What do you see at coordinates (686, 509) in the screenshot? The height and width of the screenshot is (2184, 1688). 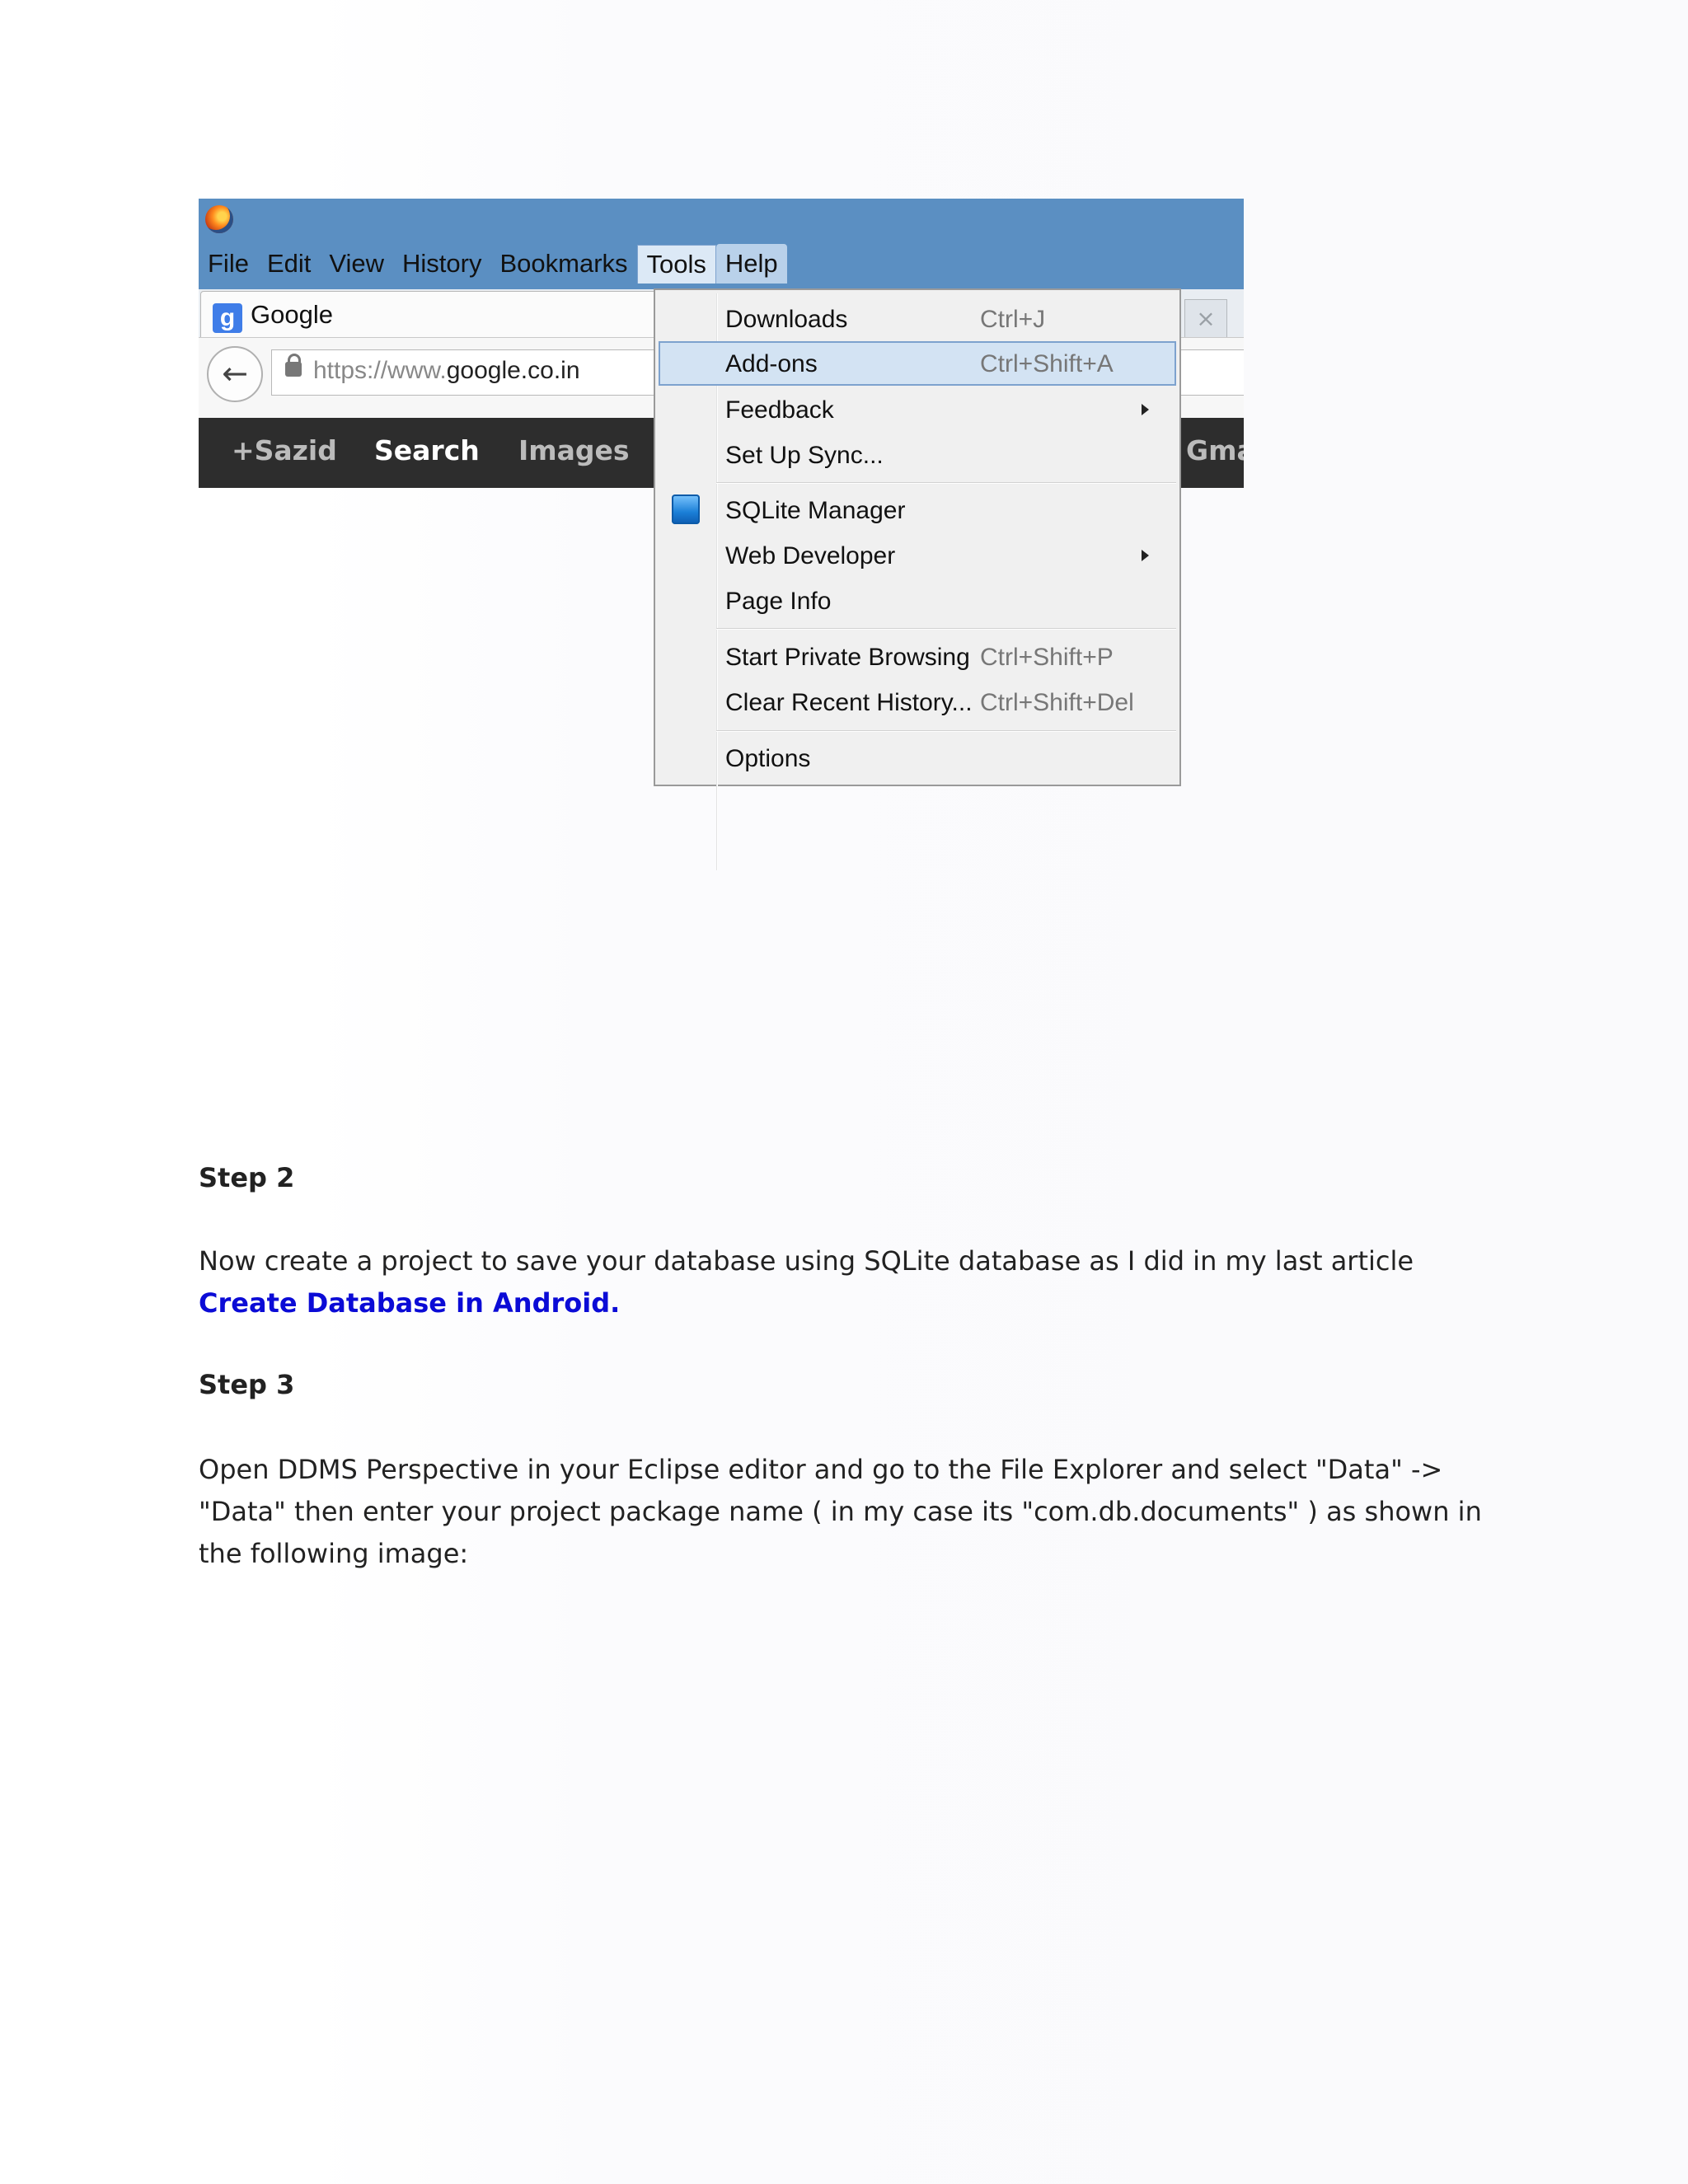 I see `sqlite-database-icon` at bounding box center [686, 509].